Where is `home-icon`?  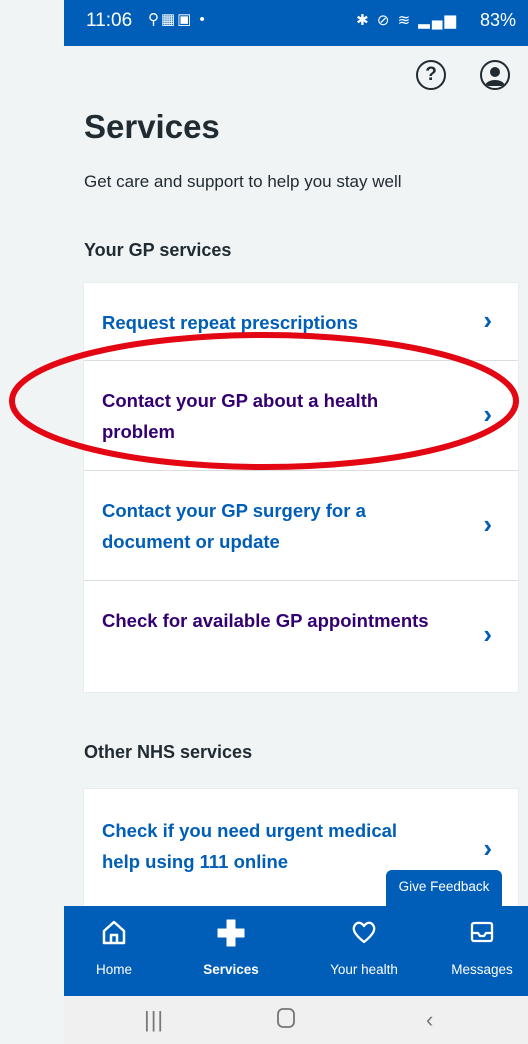 home-icon is located at coordinates (114, 940).